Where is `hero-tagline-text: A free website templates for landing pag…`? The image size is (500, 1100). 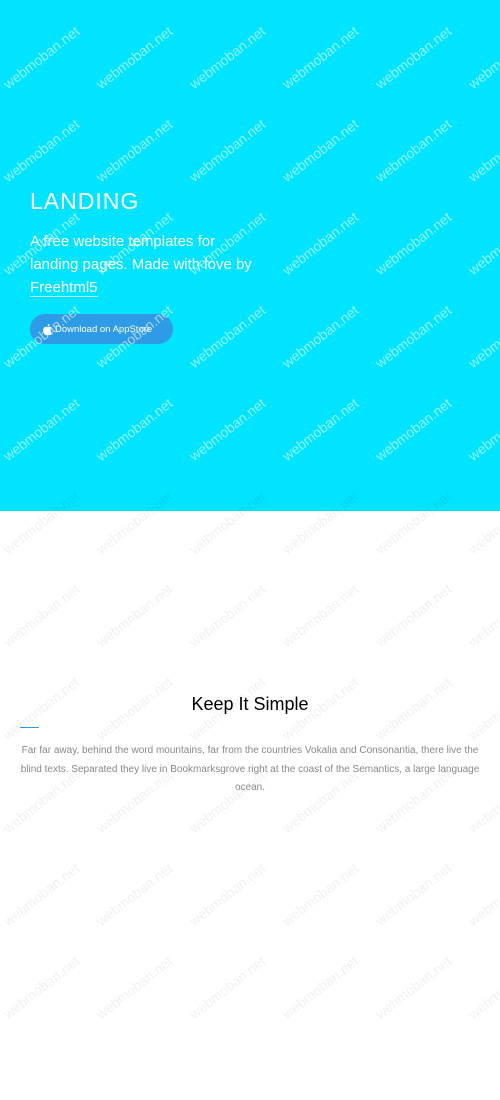
hero-tagline-text: A free website templates for landing pag… is located at coordinates (141, 253).